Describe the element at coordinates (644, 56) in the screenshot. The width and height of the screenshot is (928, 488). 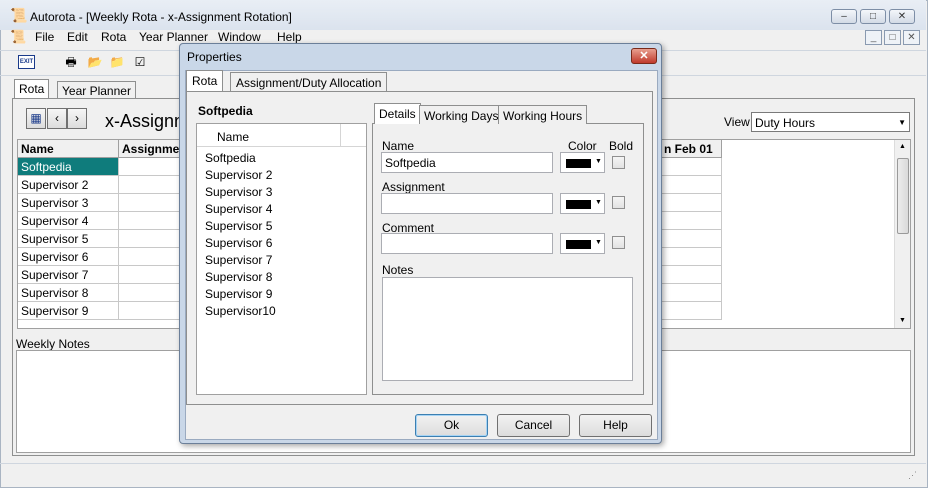
I see `dialog-close-button: ✕` at that location.